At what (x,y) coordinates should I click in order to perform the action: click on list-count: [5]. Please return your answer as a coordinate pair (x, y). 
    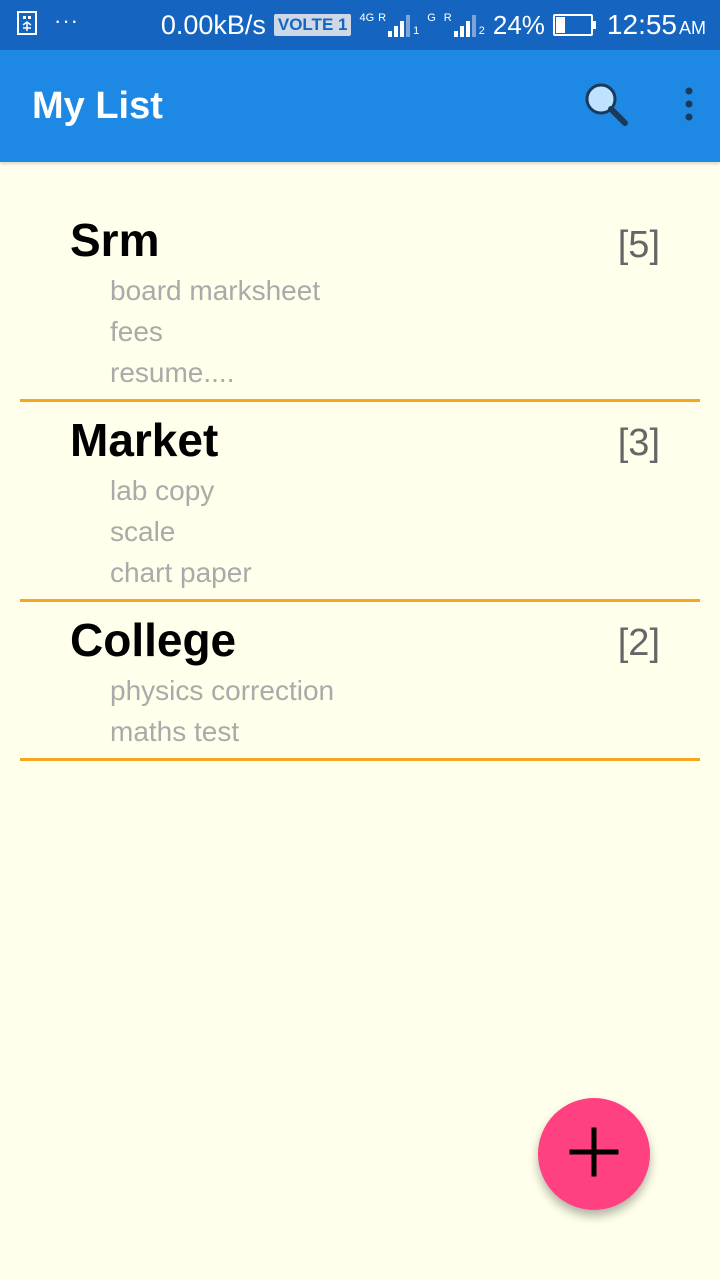
    Looking at the image, I should click on (638, 245).